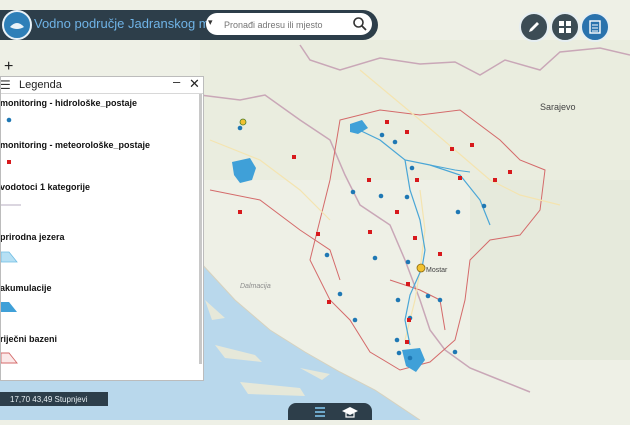 This screenshot has height=425, width=630. What do you see at coordinates (255, 286) in the screenshot?
I see `dalmacija-label: Dalmacija` at bounding box center [255, 286].